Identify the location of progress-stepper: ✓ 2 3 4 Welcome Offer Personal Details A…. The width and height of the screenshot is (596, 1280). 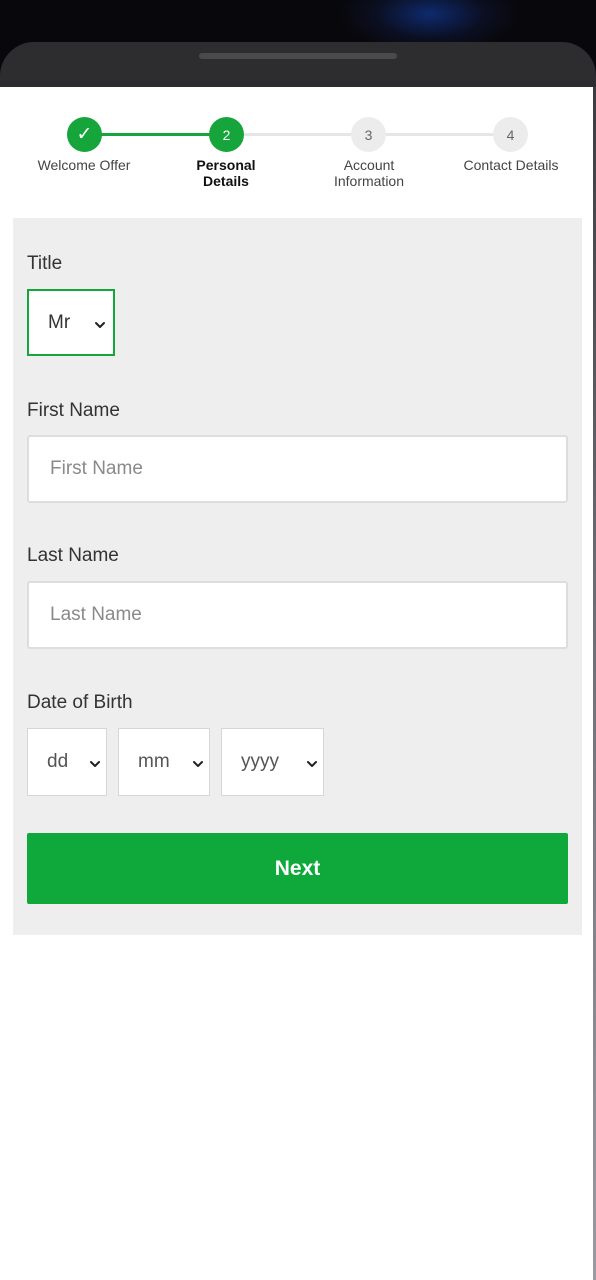
(298, 155).